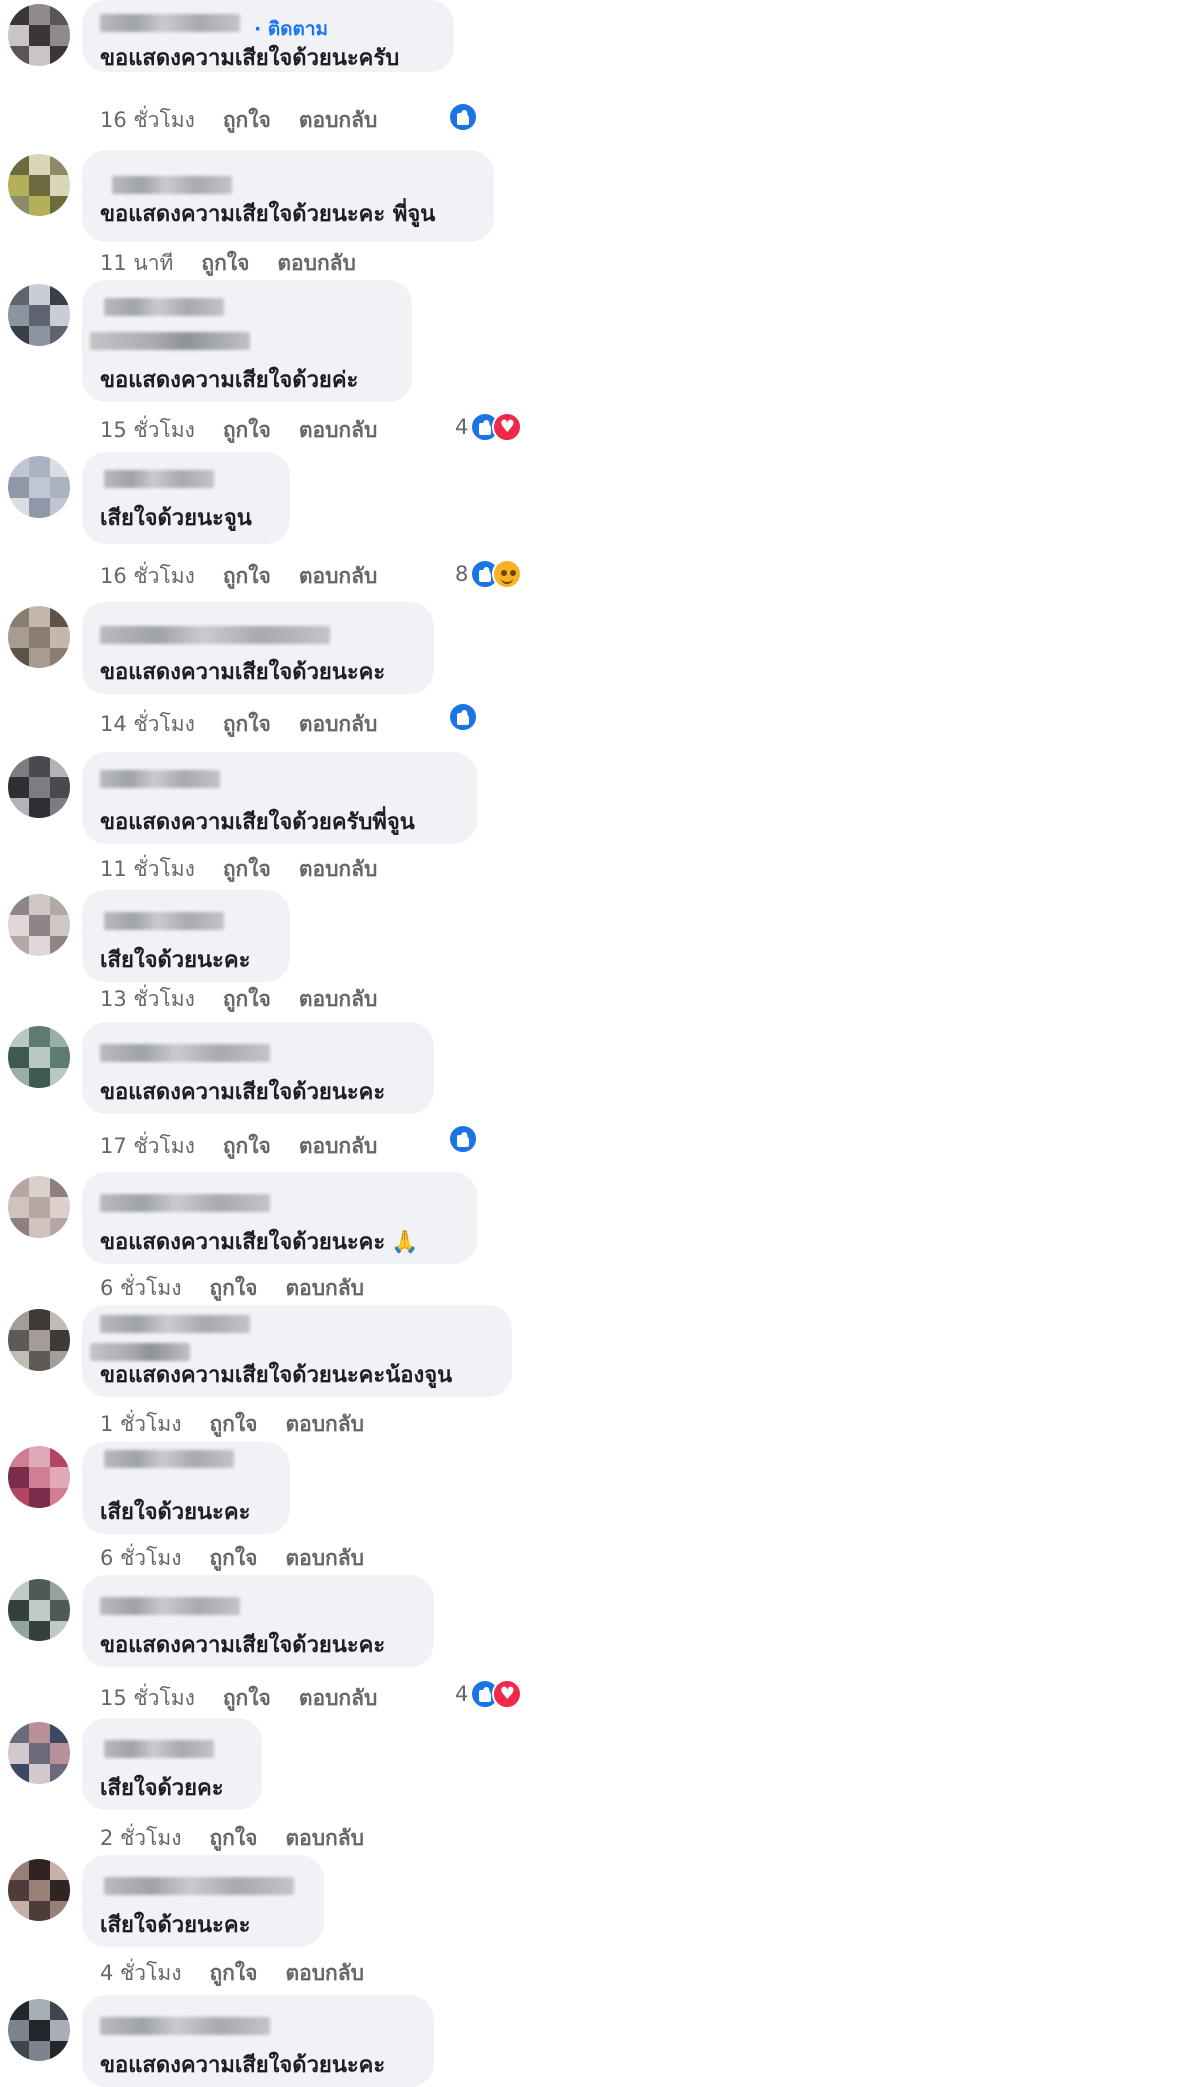 The image size is (1200, 2087). I want to click on comment-time: 4 ชั่วโมง, so click(140, 1973).